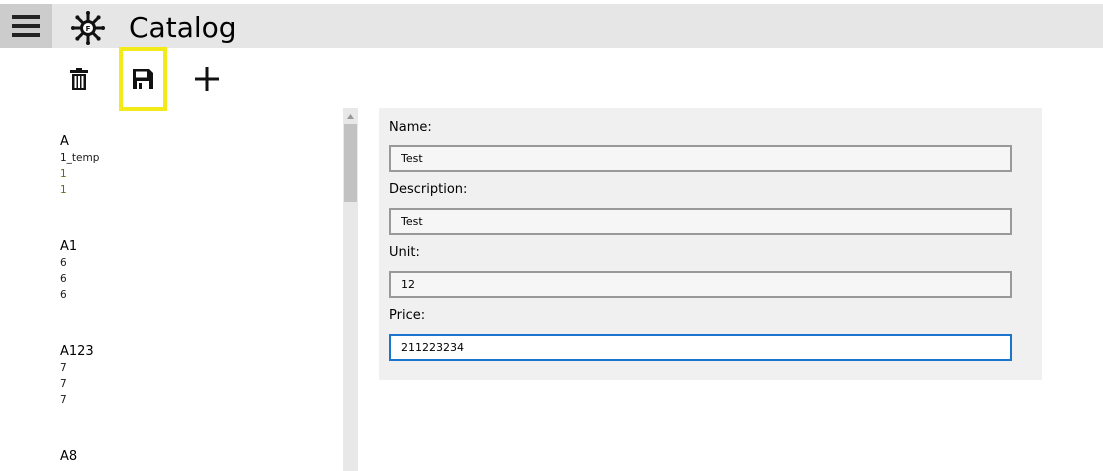 The height and width of the screenshot is (471, 1103). I want to click on list-item: A1 6 6 6, so click(195, 271).